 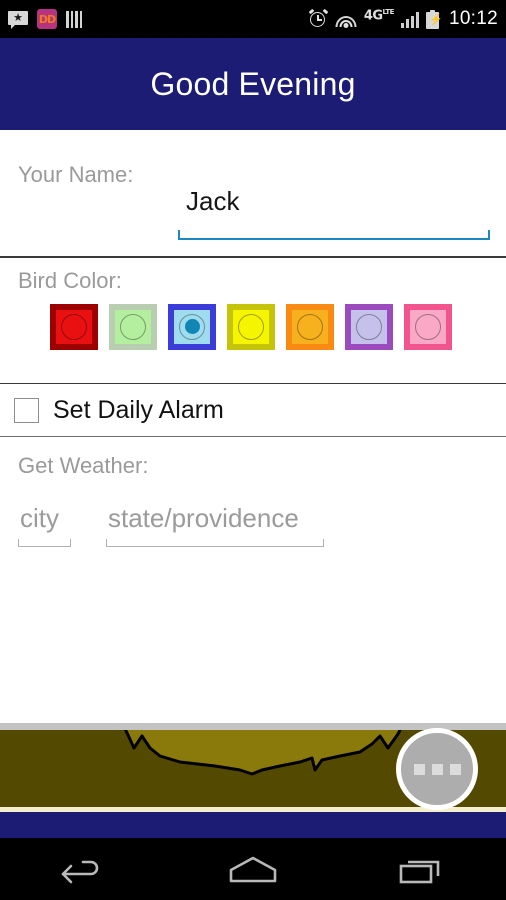 I want to click on recents-icon, so click(x=419, y=872).